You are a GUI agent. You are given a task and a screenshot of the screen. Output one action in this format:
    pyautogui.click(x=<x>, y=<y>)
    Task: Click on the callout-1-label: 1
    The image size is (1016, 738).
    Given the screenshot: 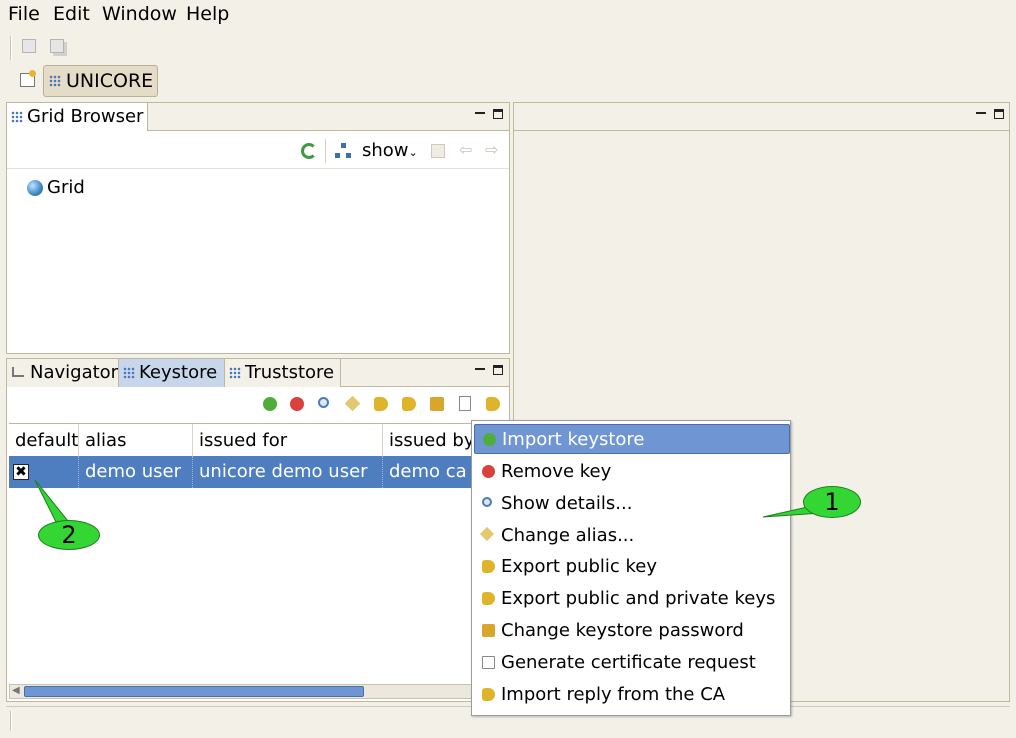 What is the action you would take?
    pyautogui.click(x=832, y=502)
    